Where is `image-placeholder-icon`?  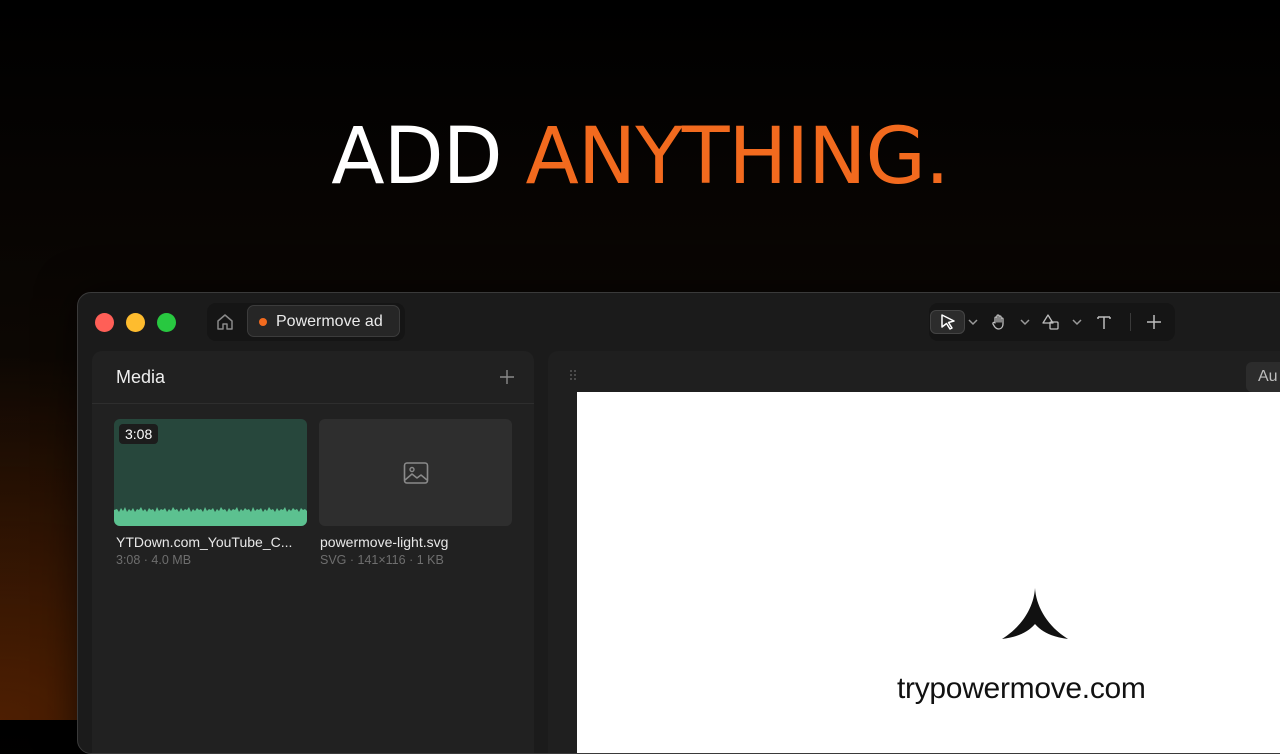
image-placeholder-icon is located at coordinates (416, 473).